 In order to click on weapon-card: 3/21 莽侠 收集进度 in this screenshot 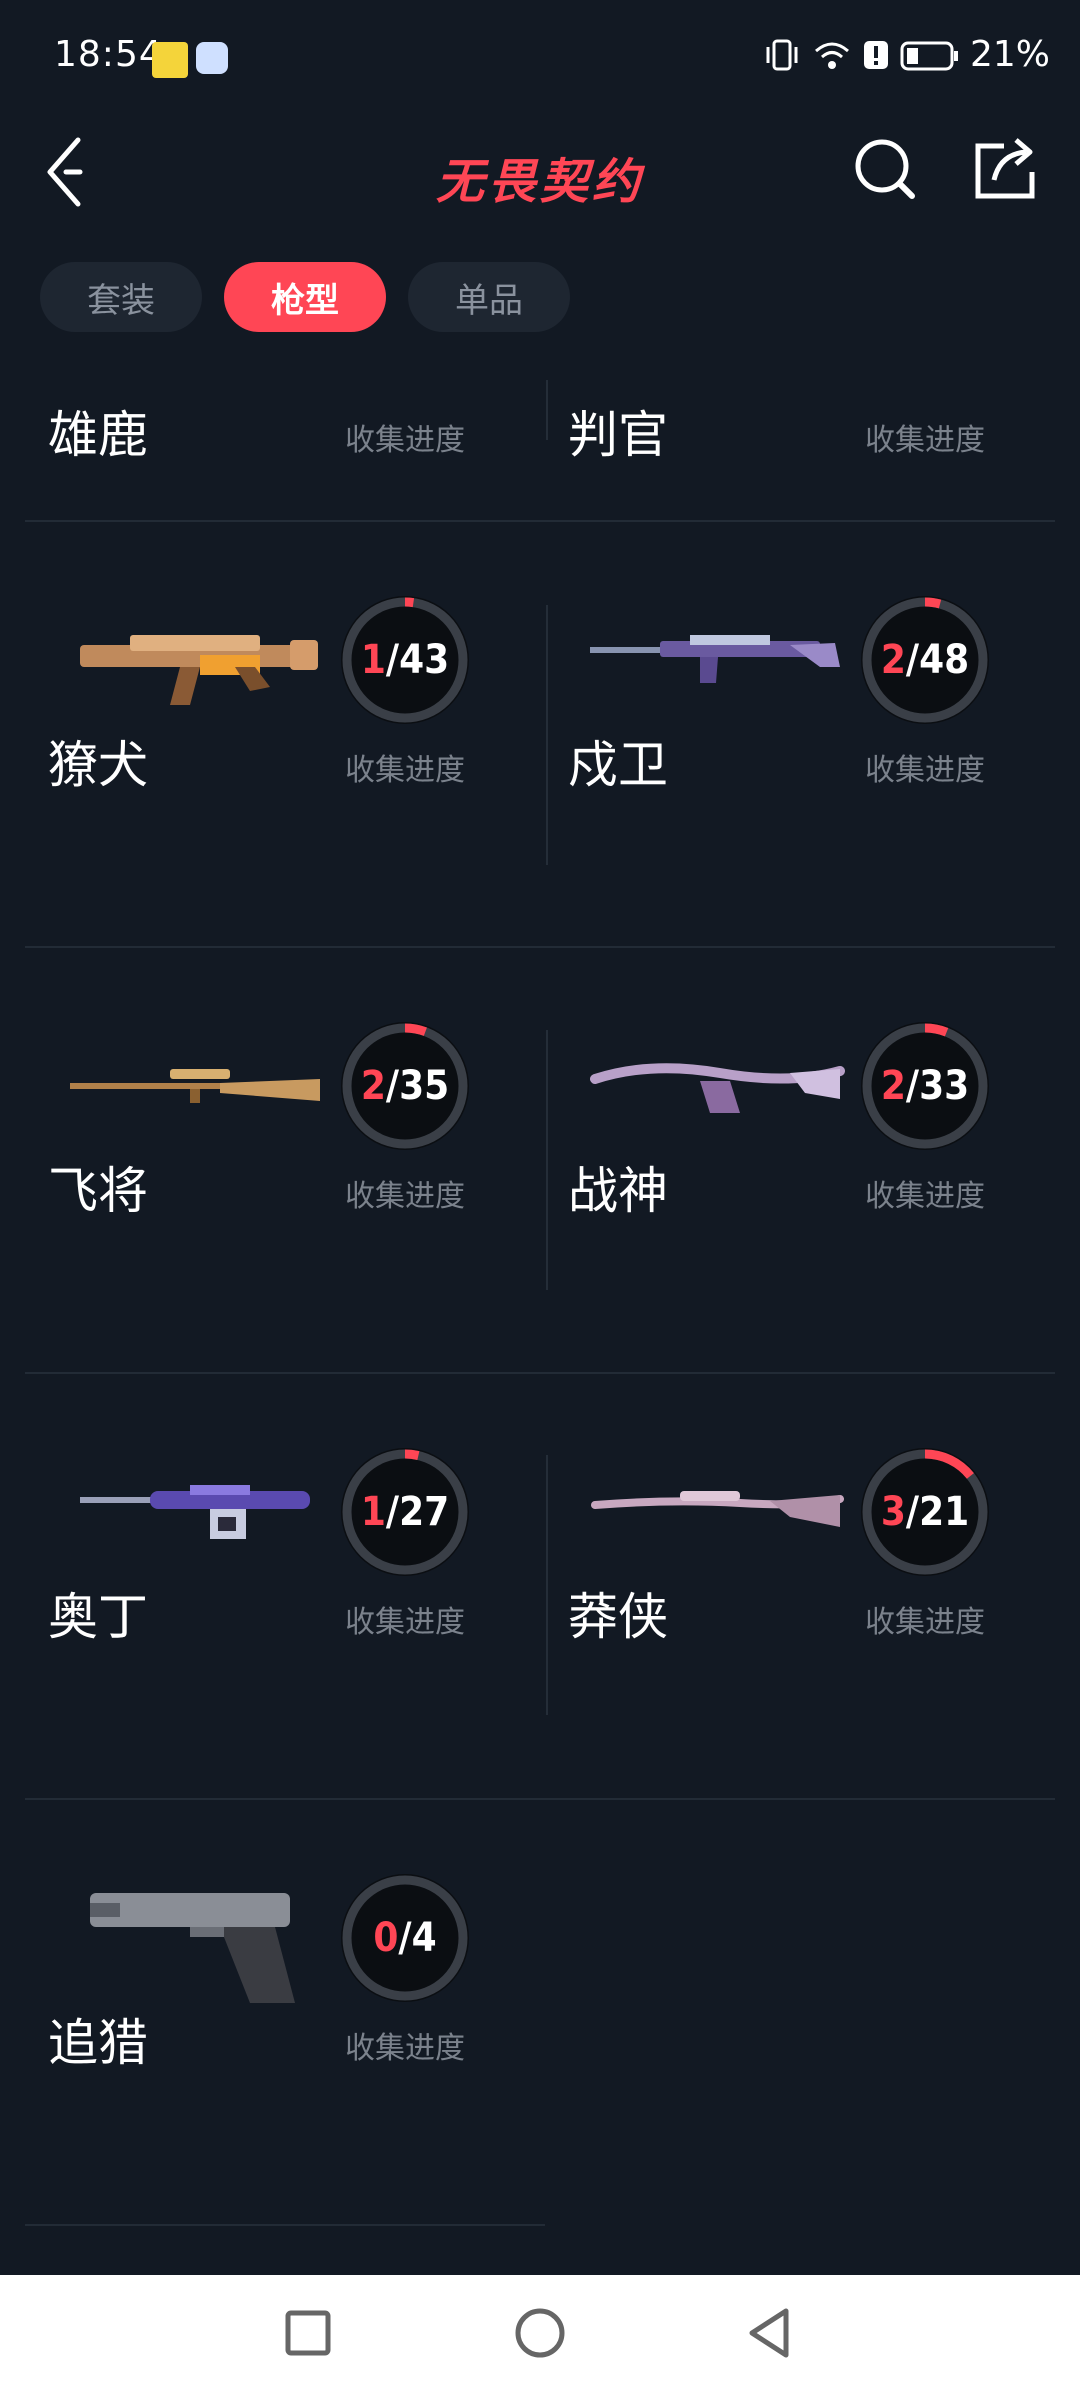, I will do `click(780, 1585)`.